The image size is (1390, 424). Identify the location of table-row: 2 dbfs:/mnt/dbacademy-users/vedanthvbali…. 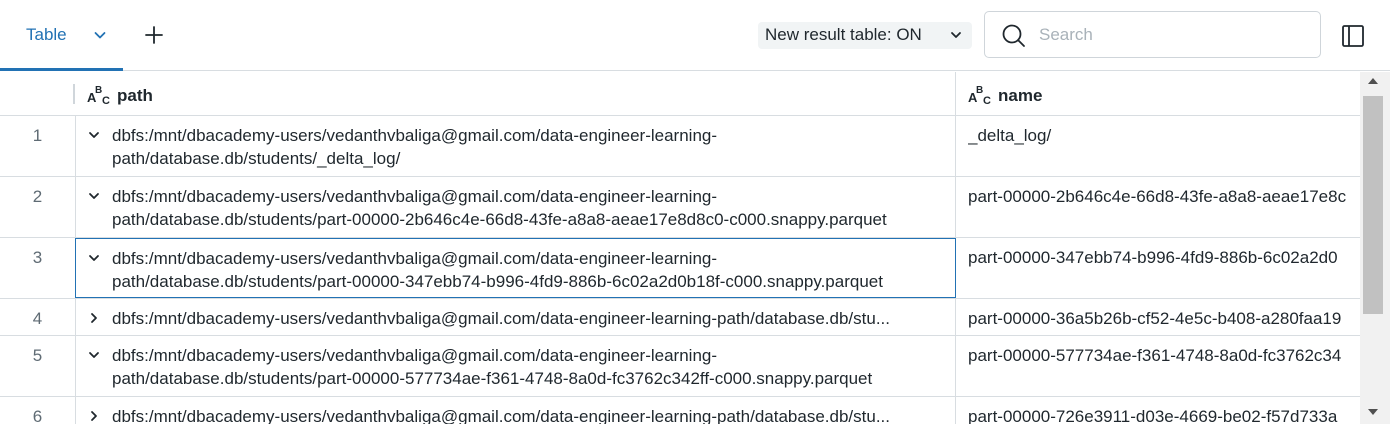
(680, 207).